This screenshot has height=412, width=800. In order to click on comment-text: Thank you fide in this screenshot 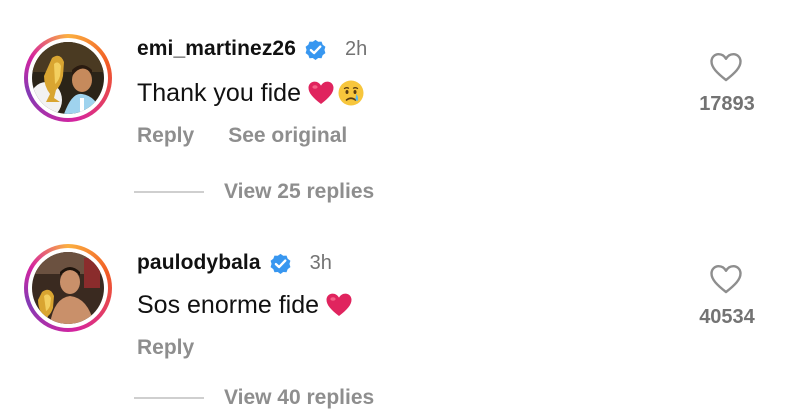, I will do `click(219, 92)`.